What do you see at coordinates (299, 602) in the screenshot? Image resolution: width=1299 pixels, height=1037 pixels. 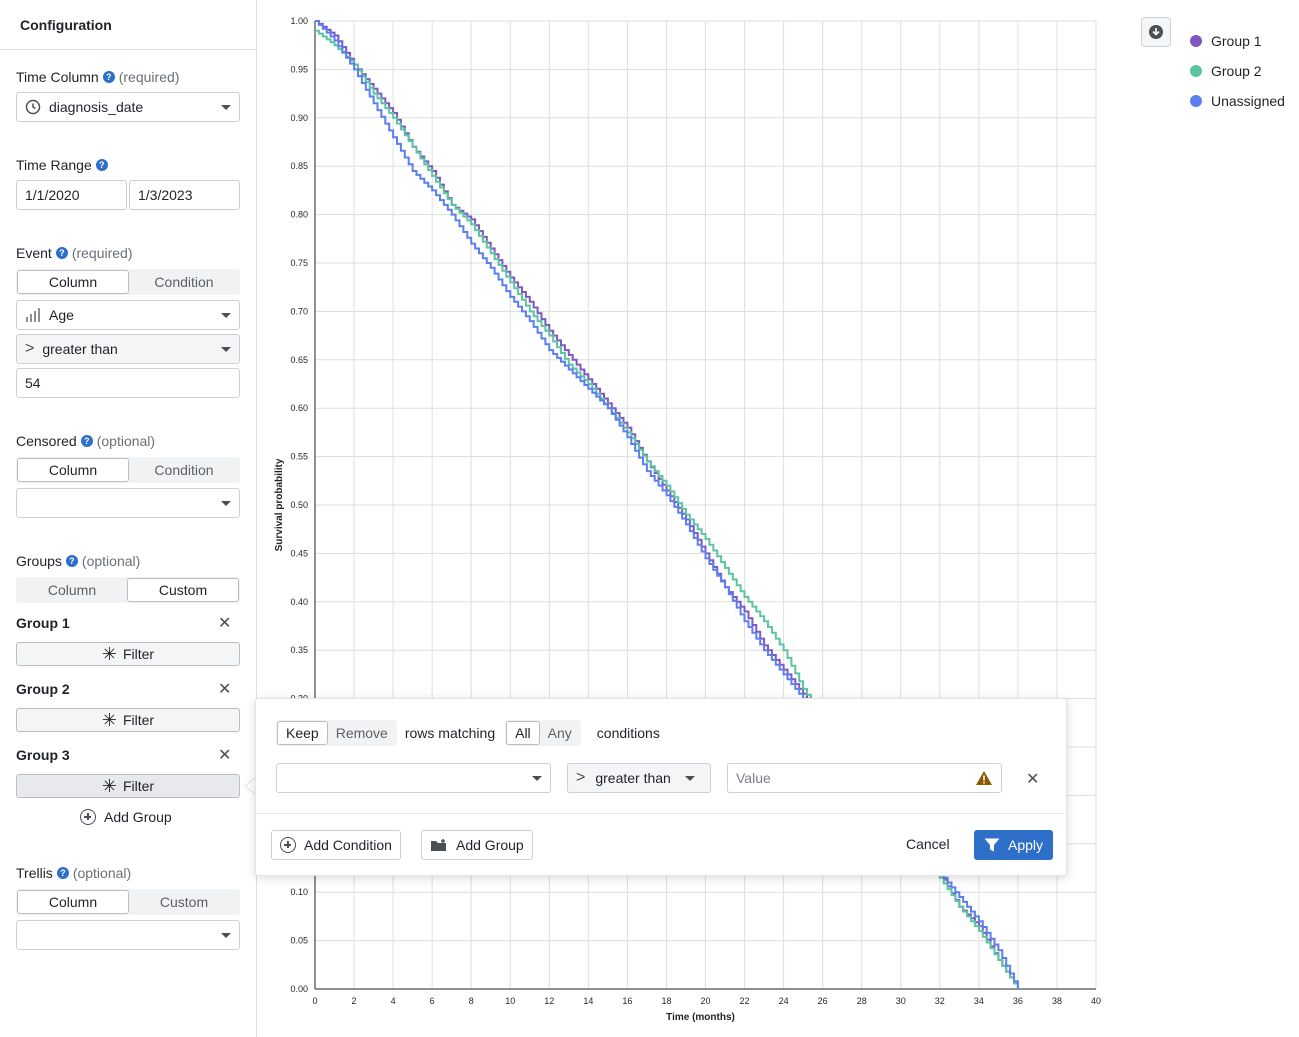 I see `y-tick-label: 0.40` at bounding box center [299, 602].